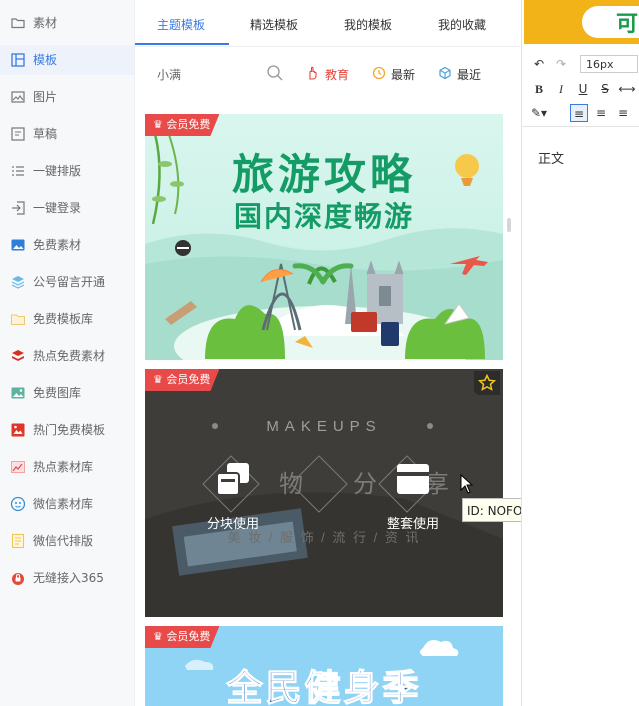 This screenshot has height=706, width=639. I want to click on star-icon, so click(487, 382).